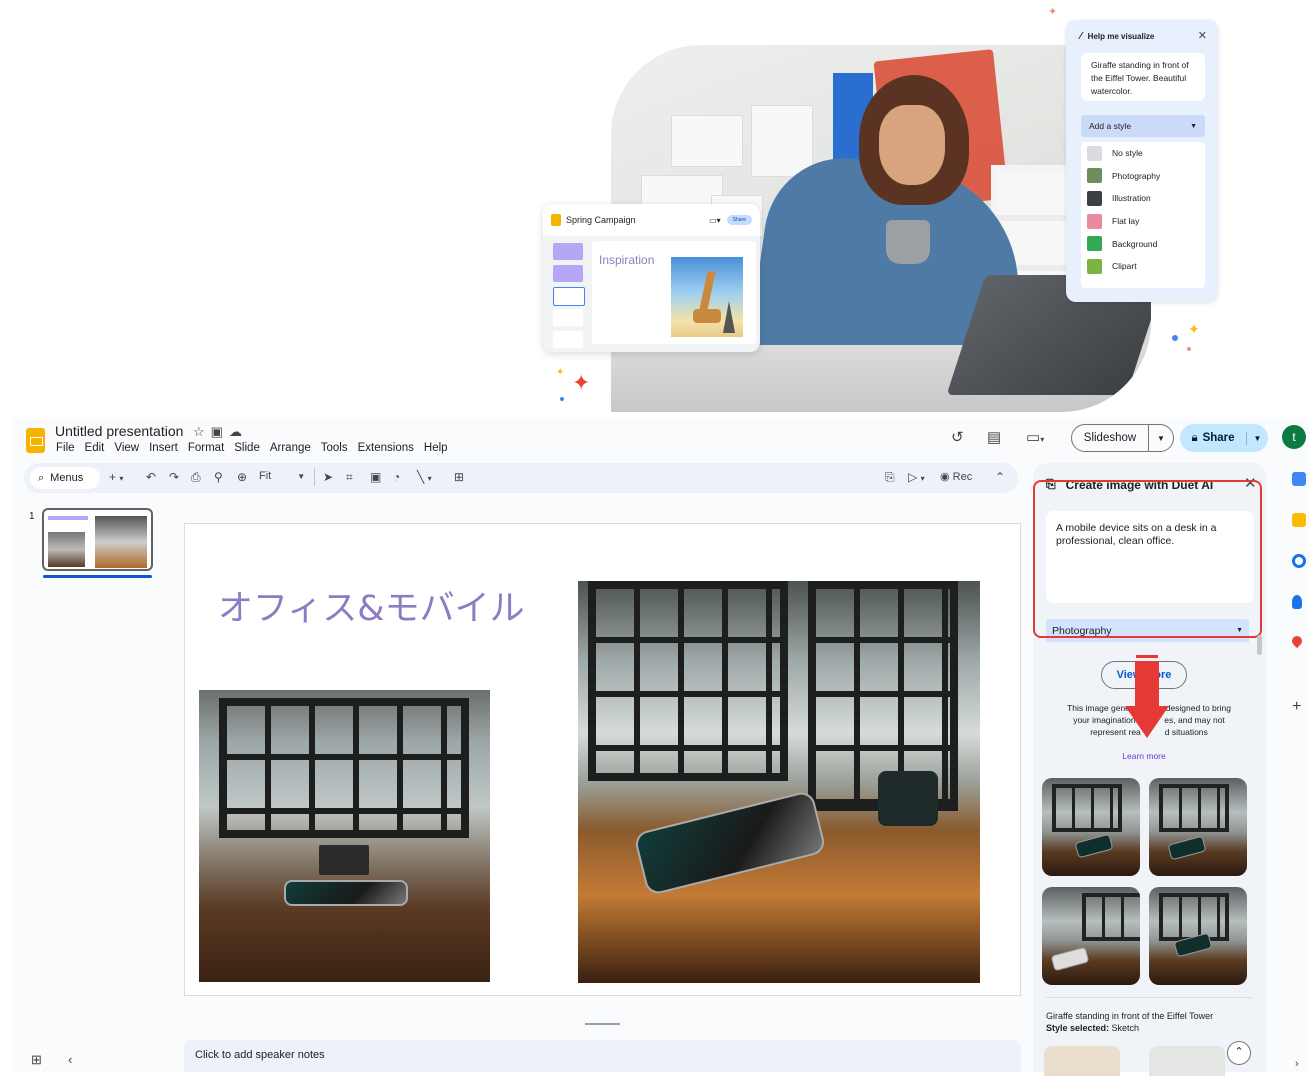 This screenshot has width=1309, height=1076. What do you see at coordinates (163, 448) in the screenshot?
I see `menu-insert: Insert` at bounding box center [163, 448].